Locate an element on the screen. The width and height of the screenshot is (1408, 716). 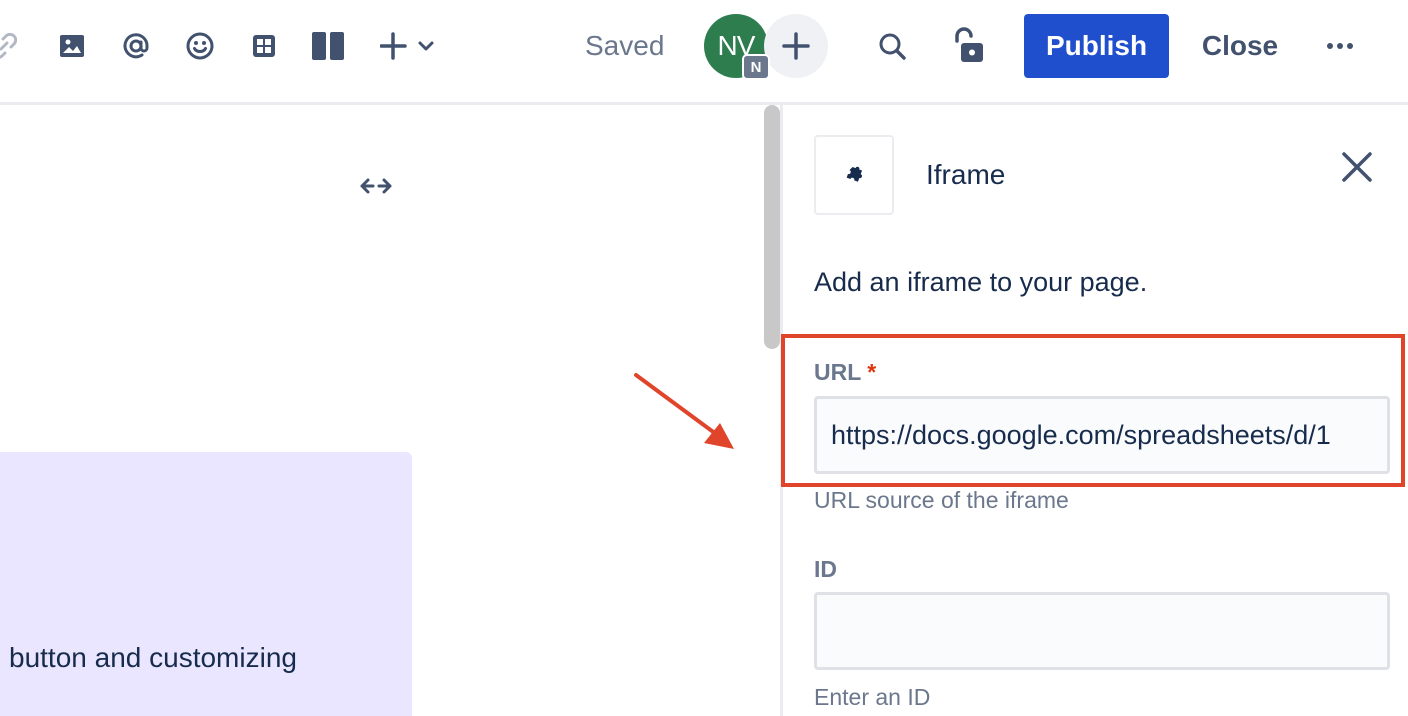
plus-icon is located at coordinates (796, 46).